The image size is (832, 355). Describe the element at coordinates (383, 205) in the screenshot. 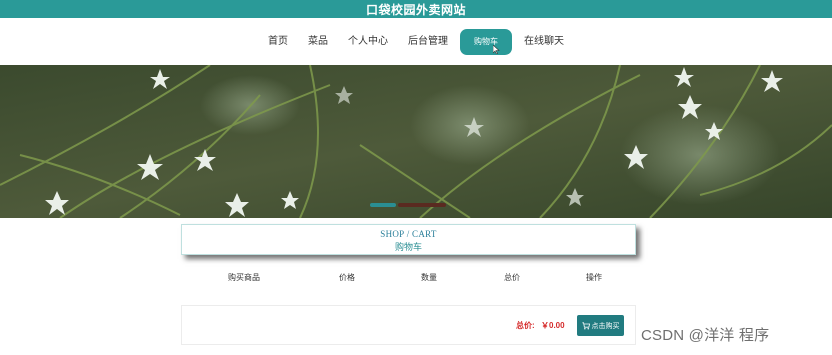

I see `carousel-dot-active` at that location.